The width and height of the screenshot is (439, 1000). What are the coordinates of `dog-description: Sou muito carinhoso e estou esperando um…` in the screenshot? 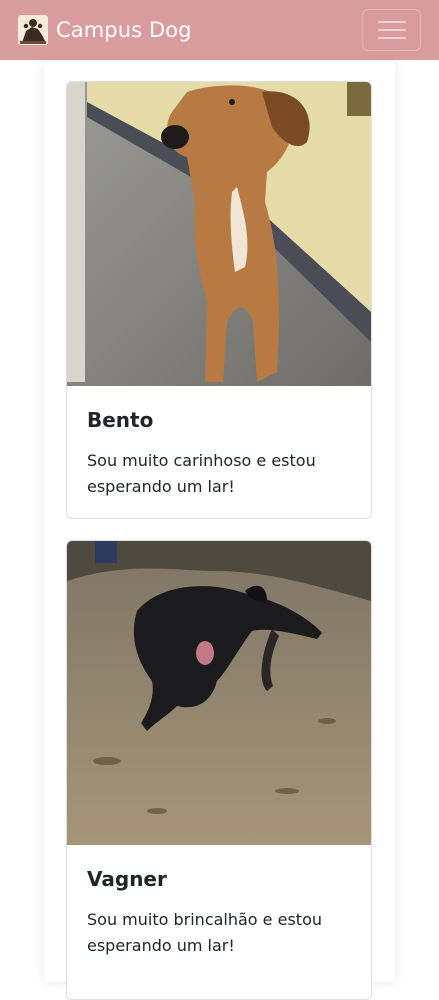 It's located at (201, 473).